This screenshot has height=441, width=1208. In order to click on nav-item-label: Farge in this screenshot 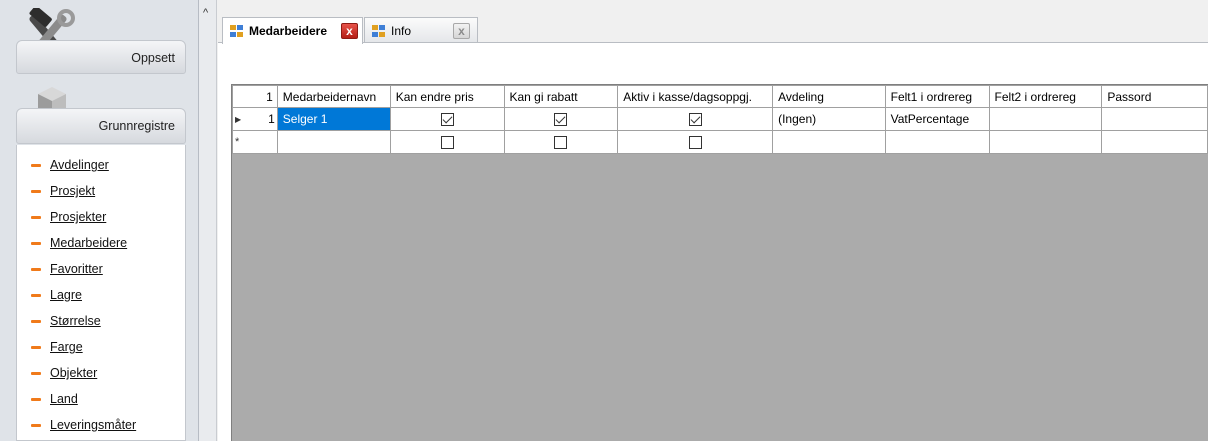, I will do `click(66, 347)`.